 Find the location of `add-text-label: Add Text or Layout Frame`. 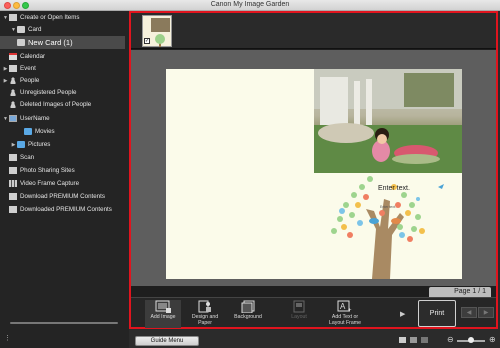

add-text-label: Add Text or Layout Frame is located at coordinates (344, 320).